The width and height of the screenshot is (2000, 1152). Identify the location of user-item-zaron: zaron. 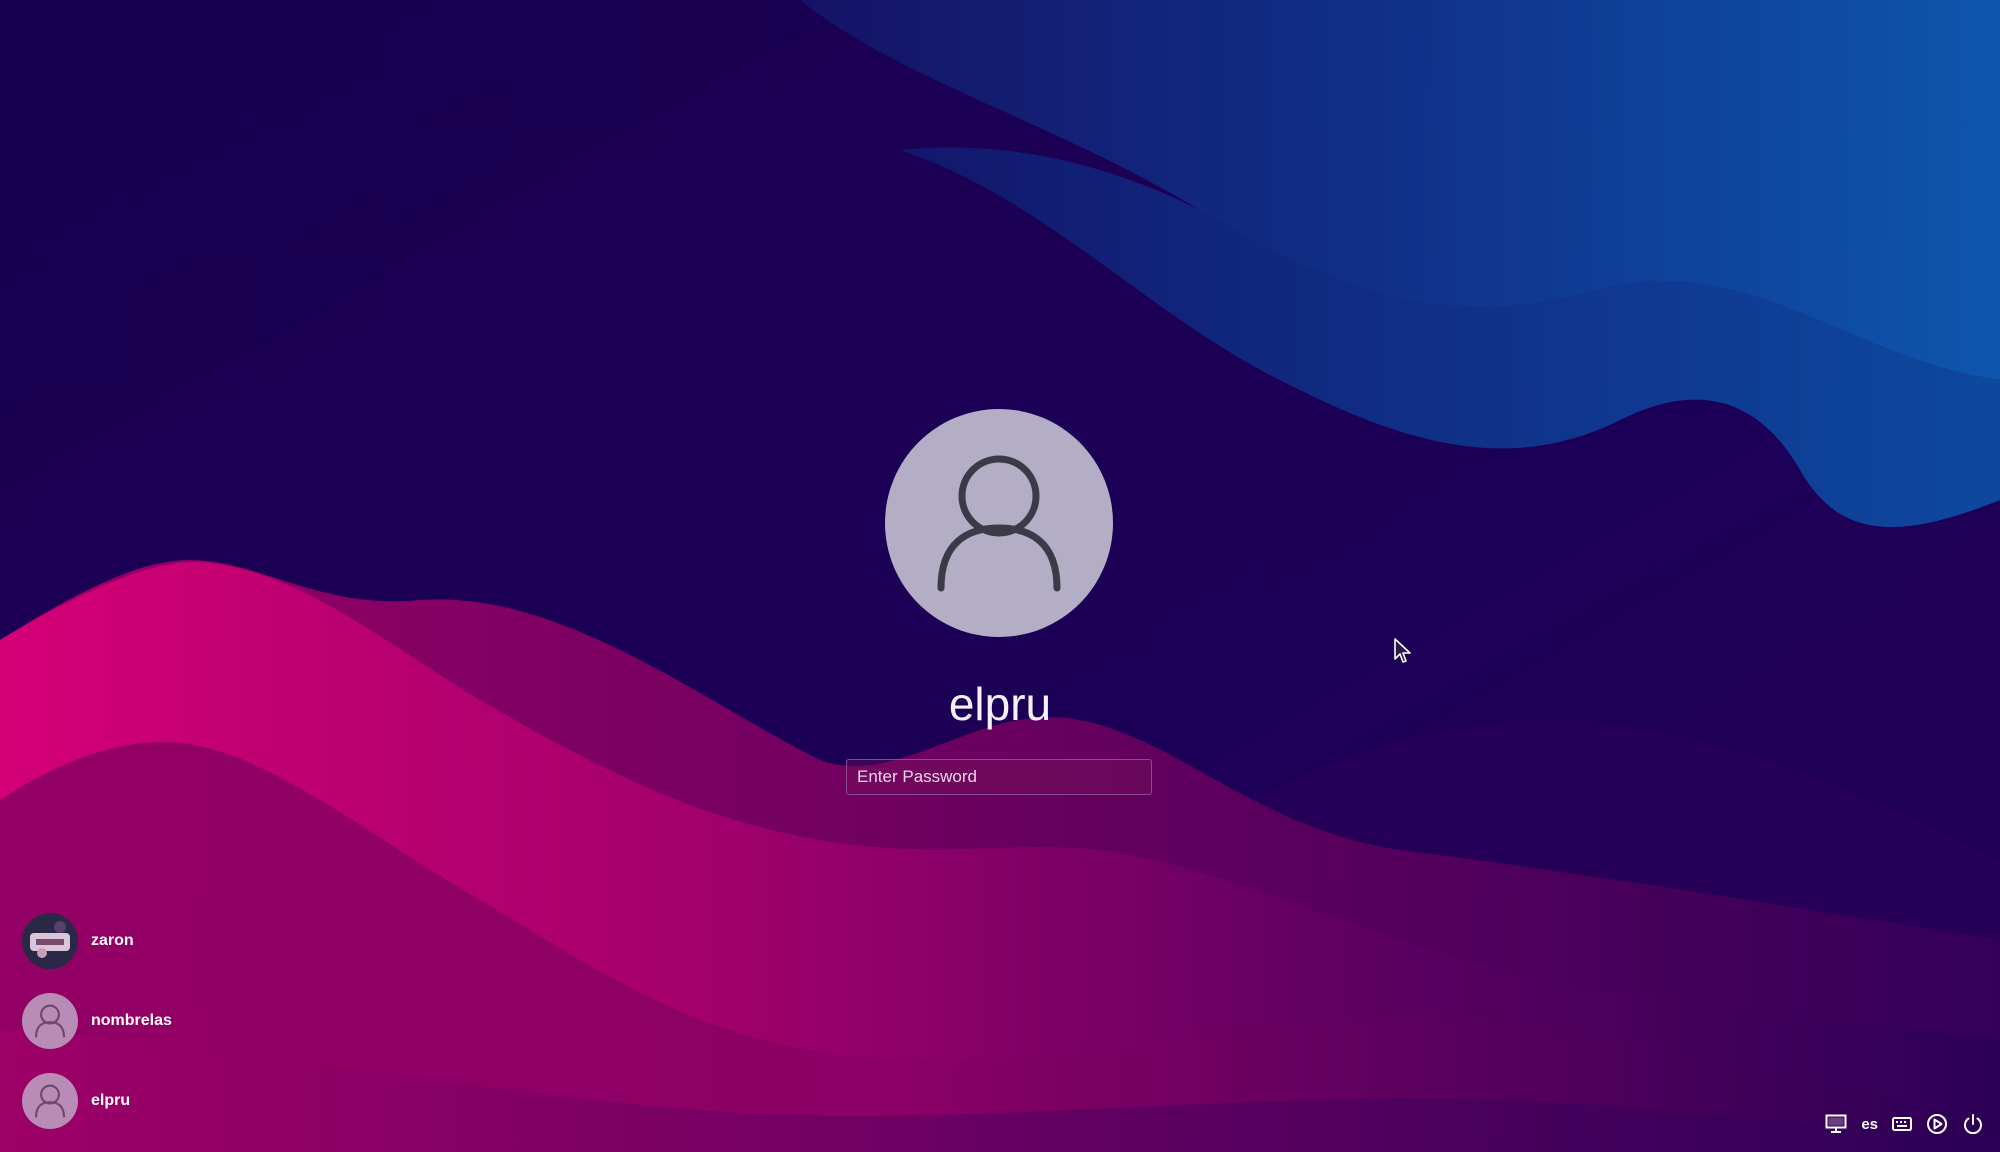
(78, 941).